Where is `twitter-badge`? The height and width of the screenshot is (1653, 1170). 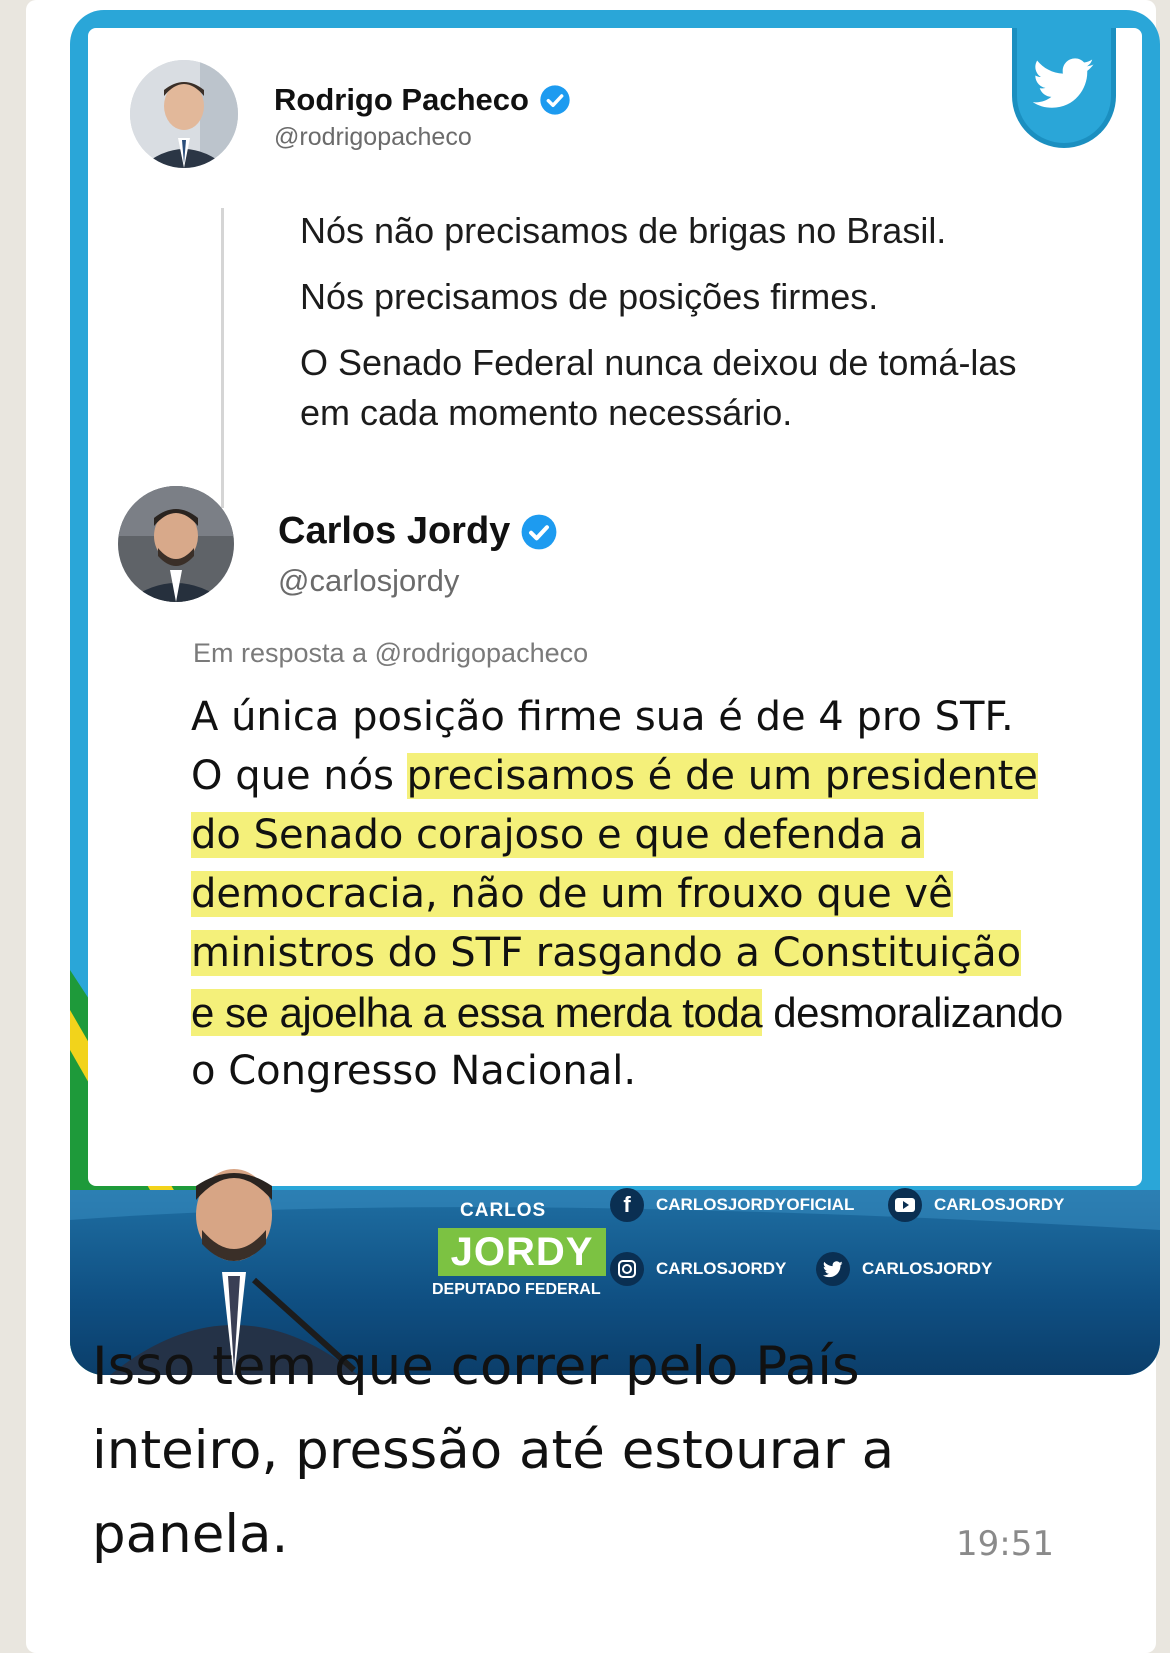 twitter-badge is located at coordinates (1064, 88).